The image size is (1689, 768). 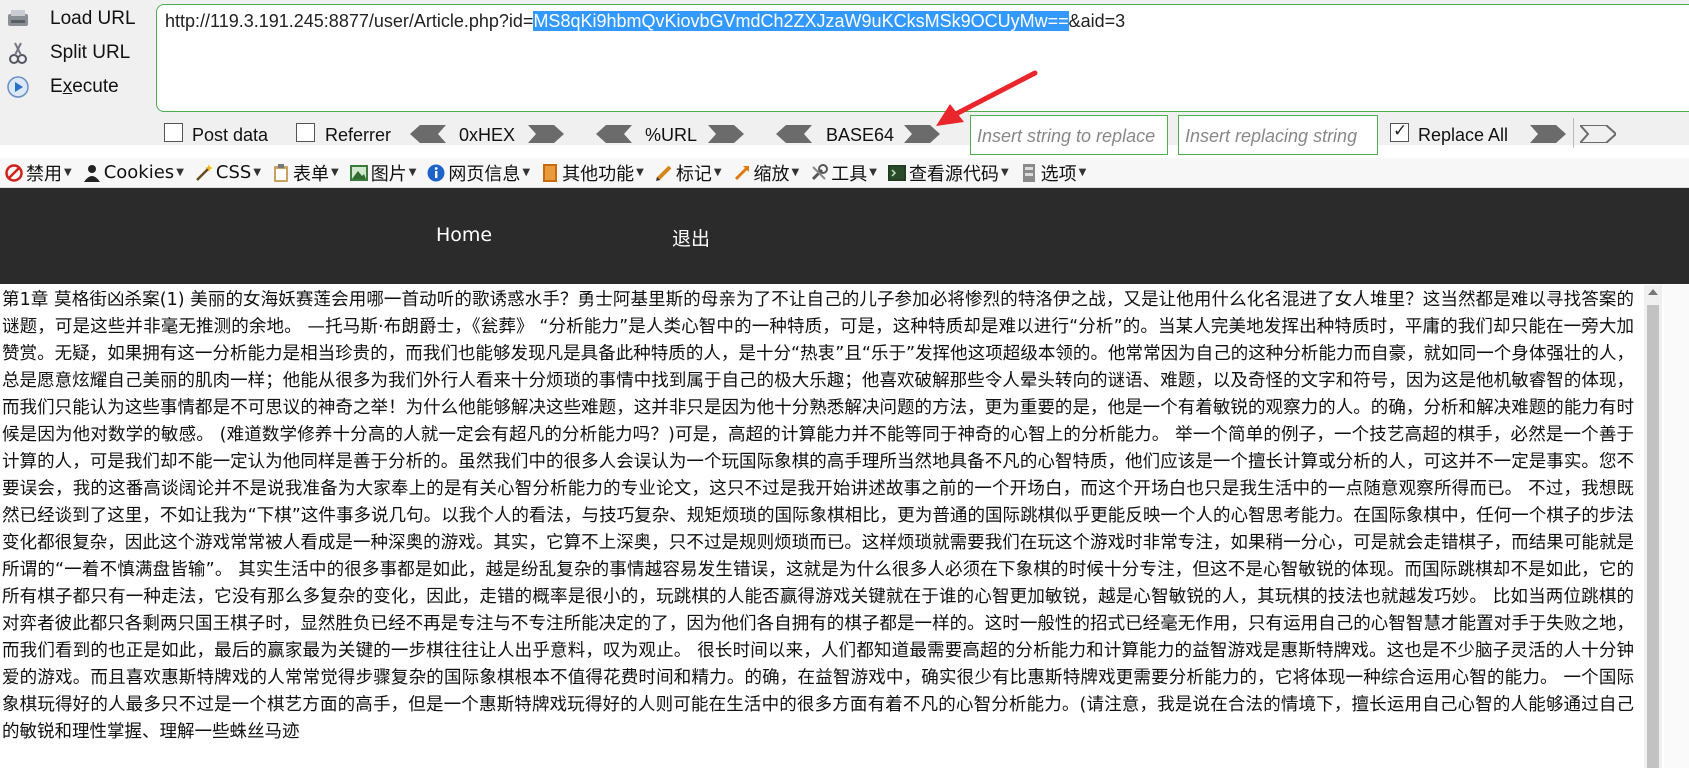 What do you see at coordinates (1399, 131) in the screenshot?
I see `replace-all-checkbox` at bounding box center [1399, 131].